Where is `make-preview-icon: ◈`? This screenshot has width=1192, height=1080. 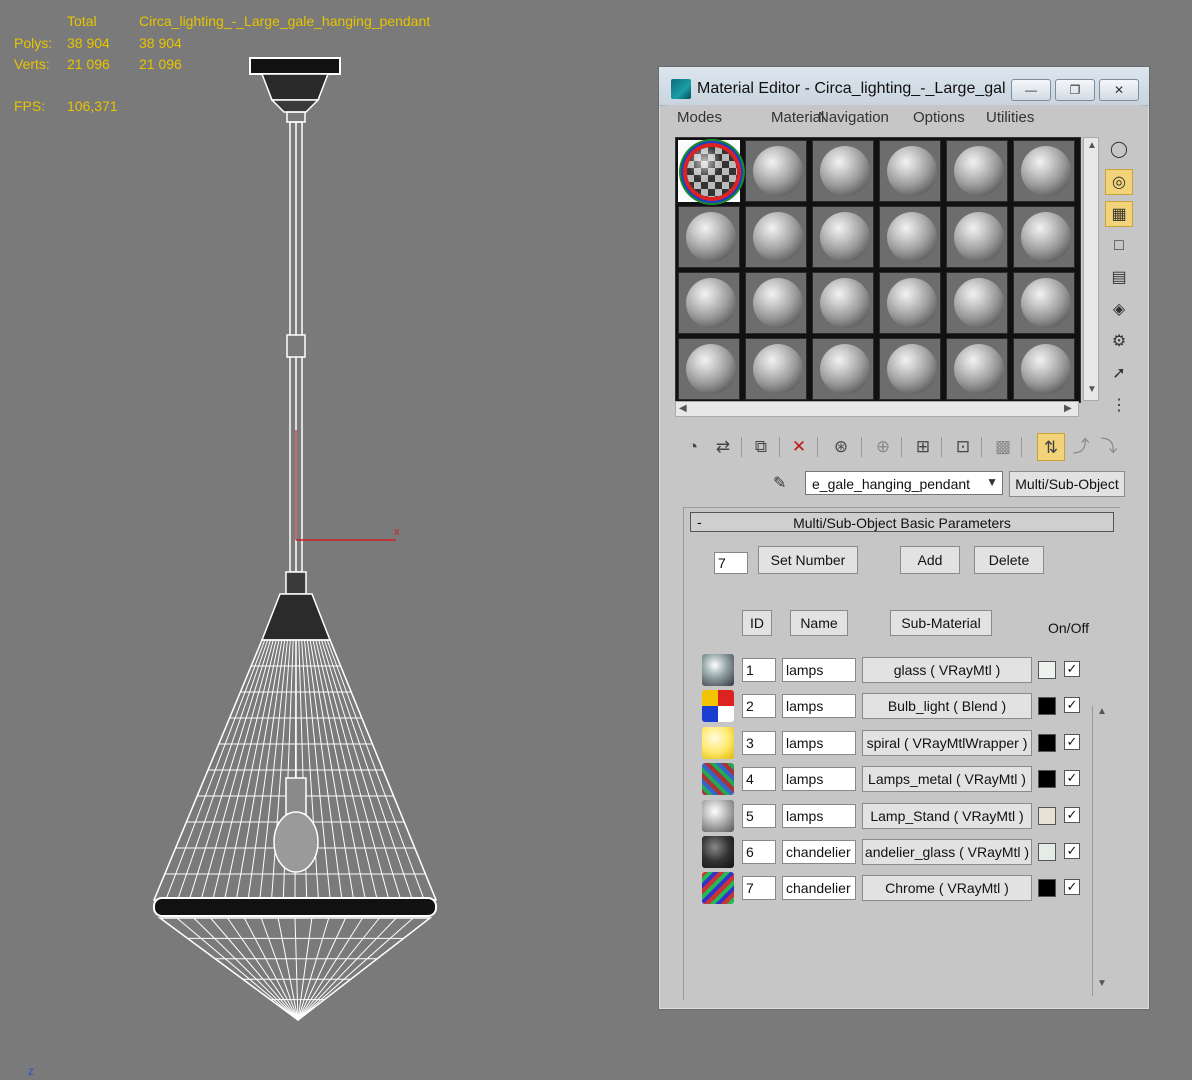
make-preview-icon: ◈ is located at coordinates (1119, 310).